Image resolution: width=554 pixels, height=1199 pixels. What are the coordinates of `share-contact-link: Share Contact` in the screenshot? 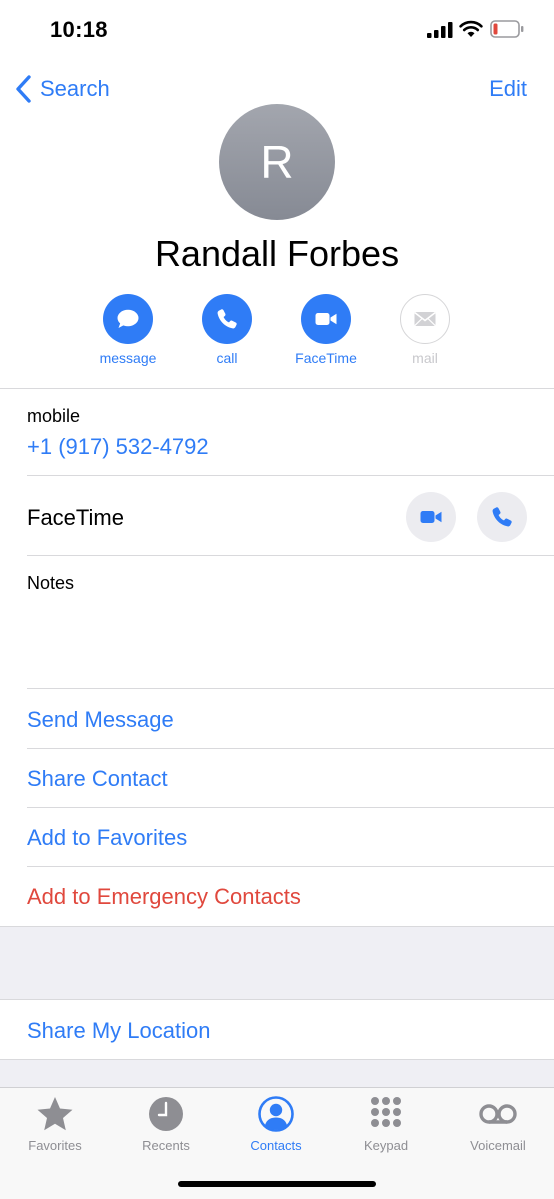 It's located at (97, 779).